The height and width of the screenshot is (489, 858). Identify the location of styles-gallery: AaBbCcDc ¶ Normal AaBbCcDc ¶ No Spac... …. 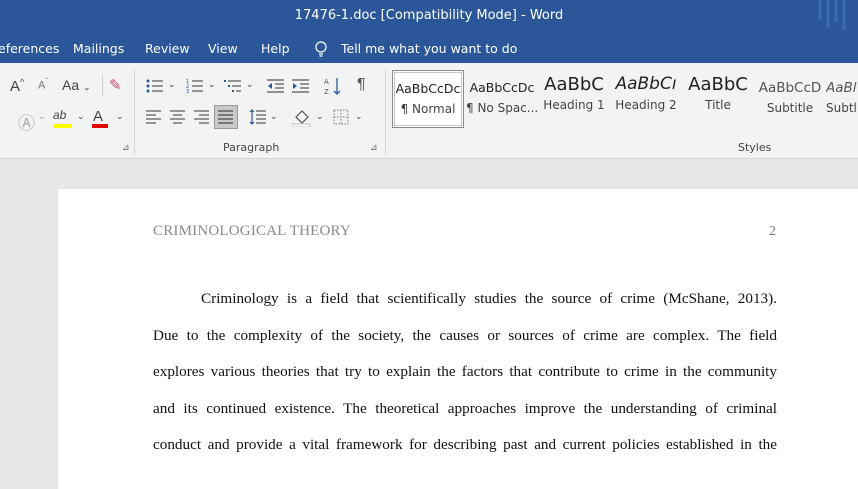
(625, 100).